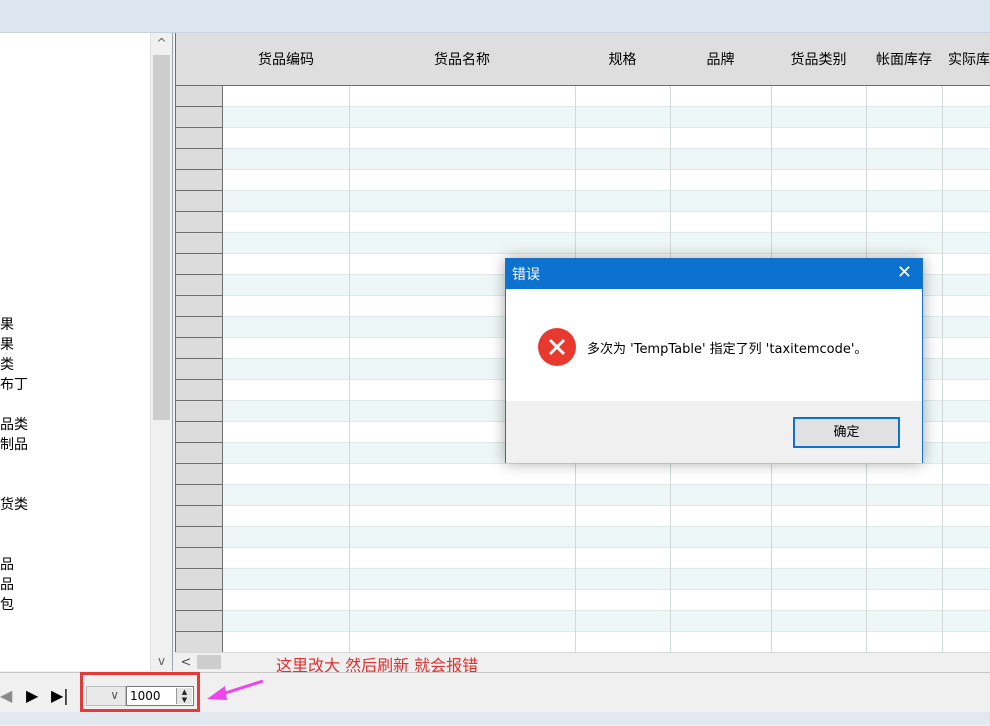  I want to click on status-strip, so click(495, 718).